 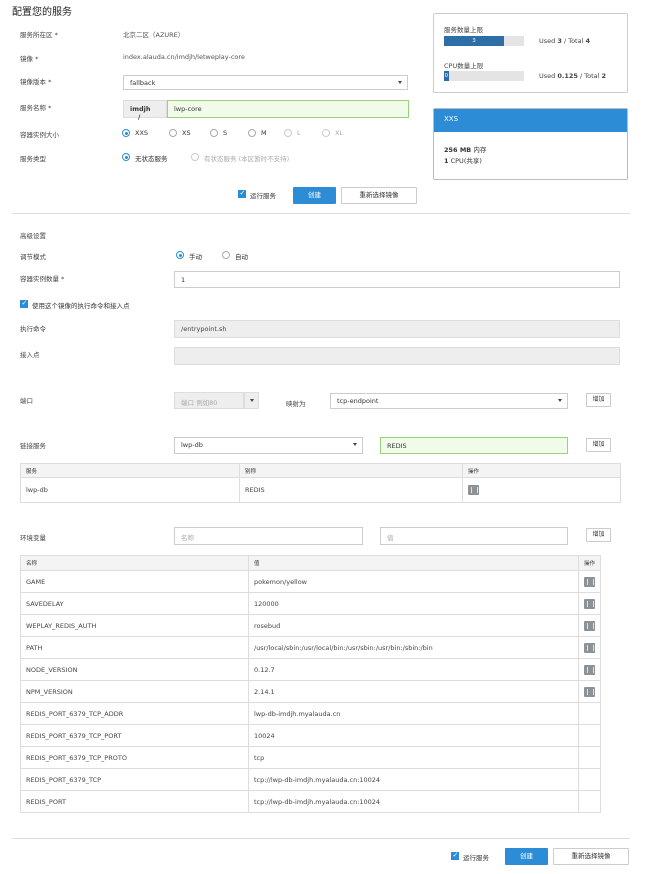 What do you see at coordinates (413, 625) in the screenshot?
I see `env-row-value: rosebud` at bounding box center [413, 625].